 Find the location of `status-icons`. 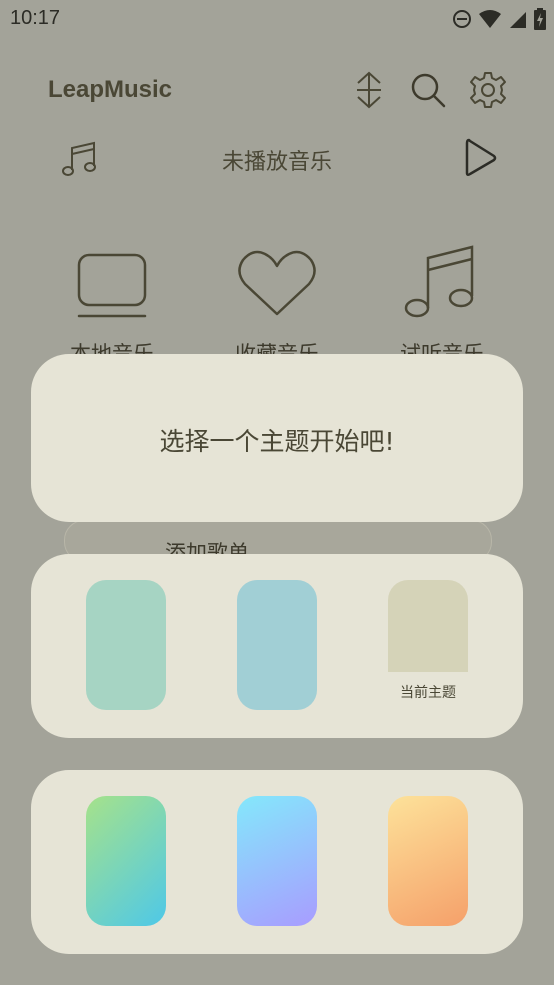

status-icons is located at coordinates (499, 19).